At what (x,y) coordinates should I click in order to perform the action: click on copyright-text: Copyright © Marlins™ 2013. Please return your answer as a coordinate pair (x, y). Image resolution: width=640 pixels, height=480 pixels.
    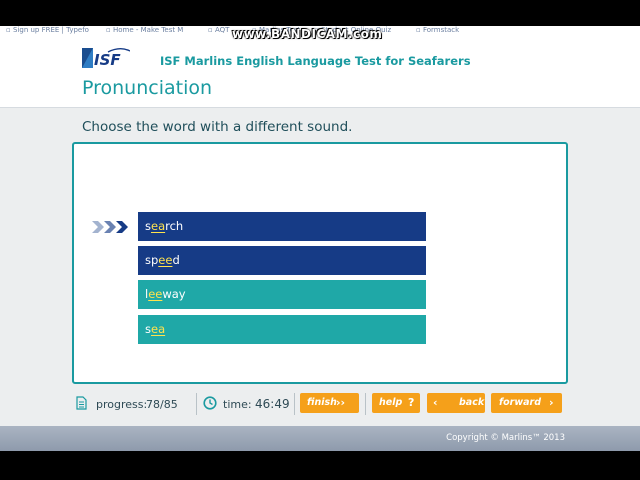
    Looking at the image, I should click on (505, 438).